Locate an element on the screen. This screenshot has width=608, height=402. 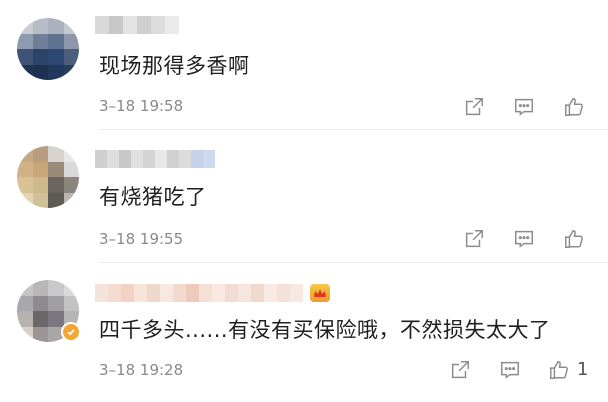
vip-crown-badge is located at coordinates (320, 293).